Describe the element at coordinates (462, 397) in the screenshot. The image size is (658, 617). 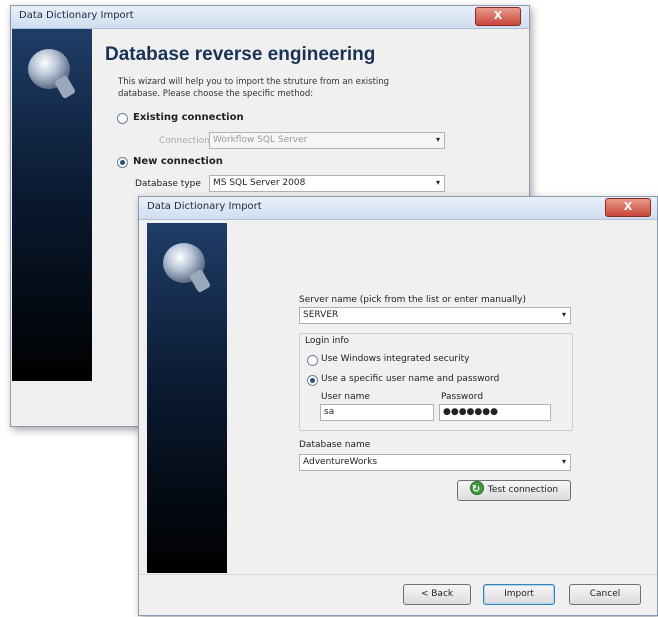
I see `password-label: Password` at that location.